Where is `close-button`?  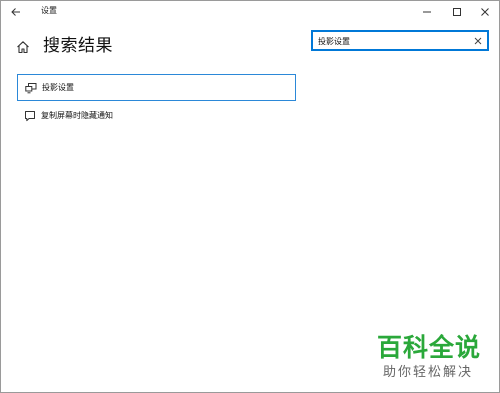
close-button is located at coordinates (485, 12).